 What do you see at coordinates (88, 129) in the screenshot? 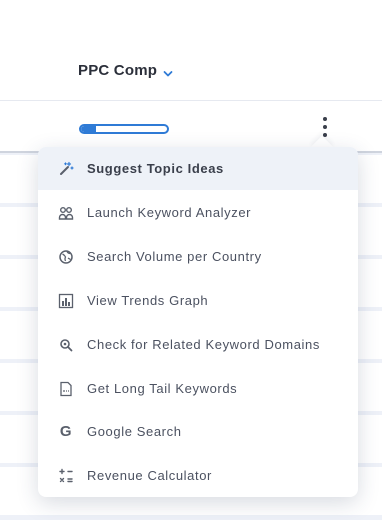
I see `progress-fill` at bounding box center [88, 129].